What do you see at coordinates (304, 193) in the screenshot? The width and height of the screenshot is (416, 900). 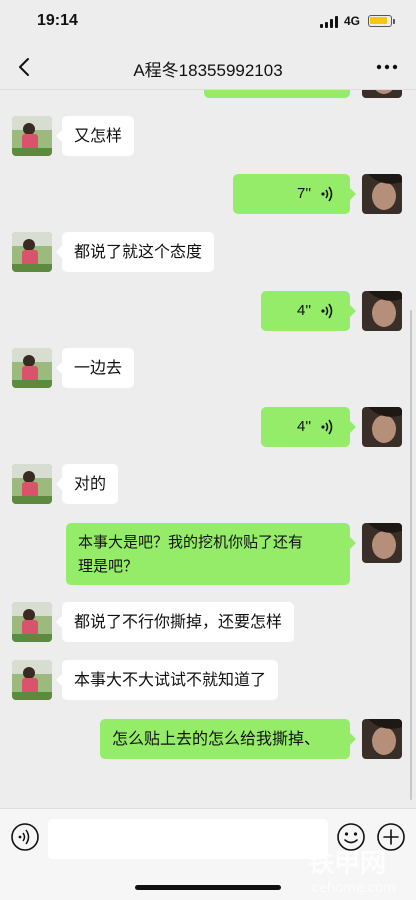 I see `voice-duration: 7''` at bounding box center [304, 193].